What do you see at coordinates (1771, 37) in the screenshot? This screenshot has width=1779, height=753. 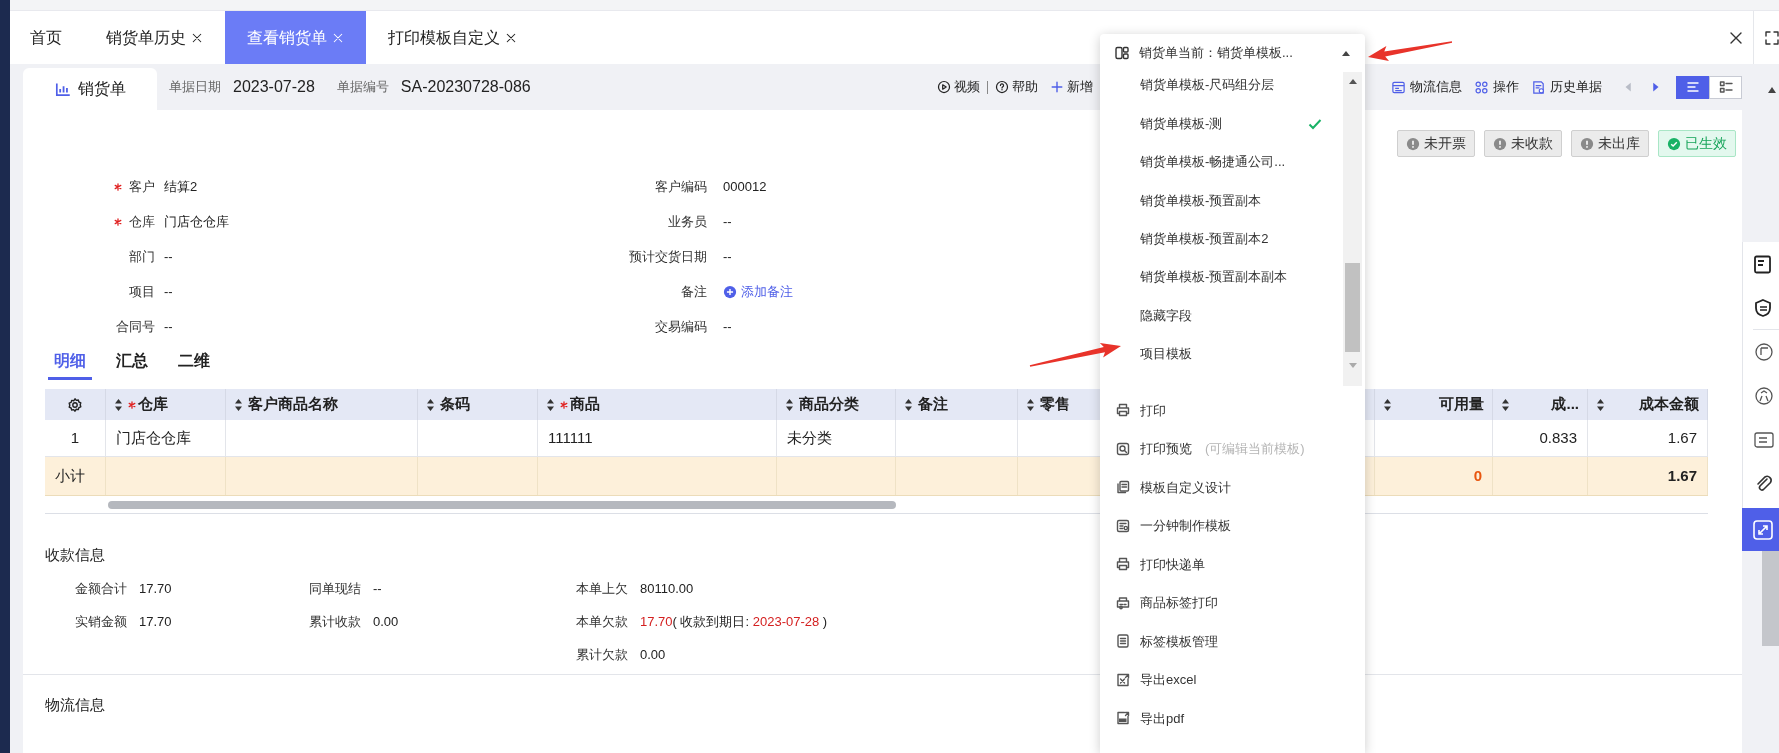 I see `fullscreen-icon` at bounding box center [1771, 37].